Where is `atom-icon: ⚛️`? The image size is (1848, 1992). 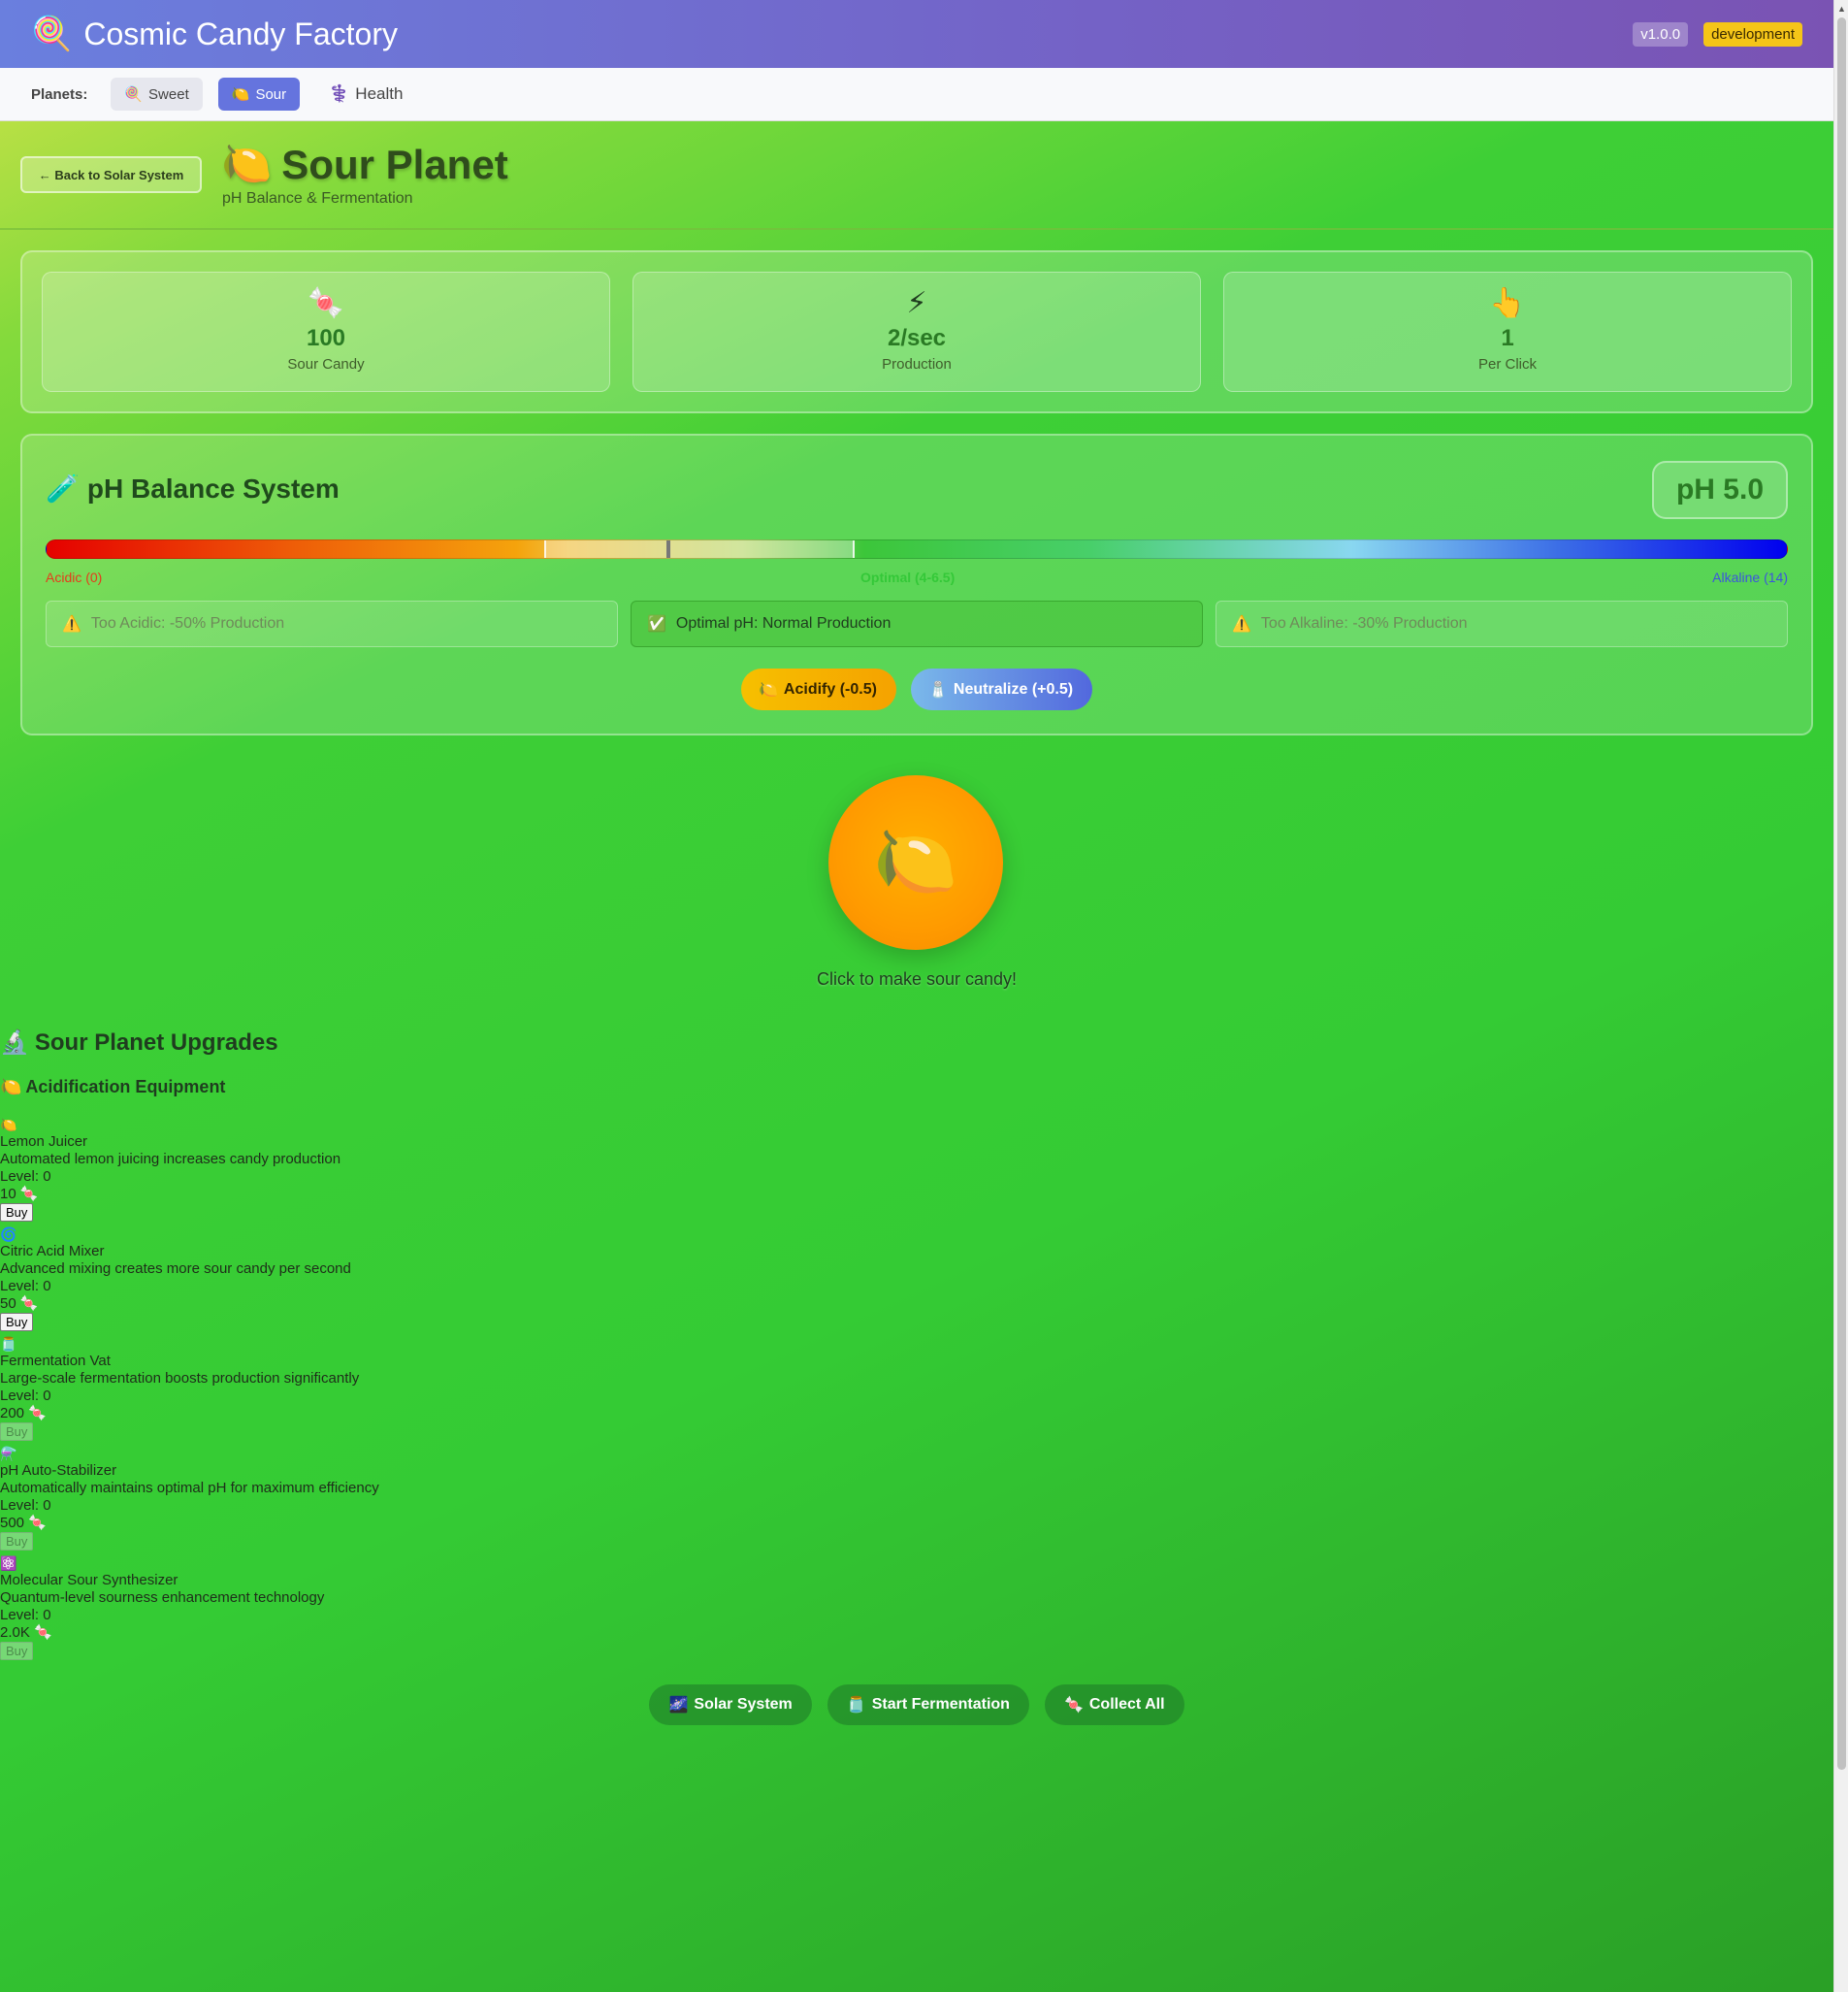
atom-icon: ⚛️ is located at coordinates (9, 1563).